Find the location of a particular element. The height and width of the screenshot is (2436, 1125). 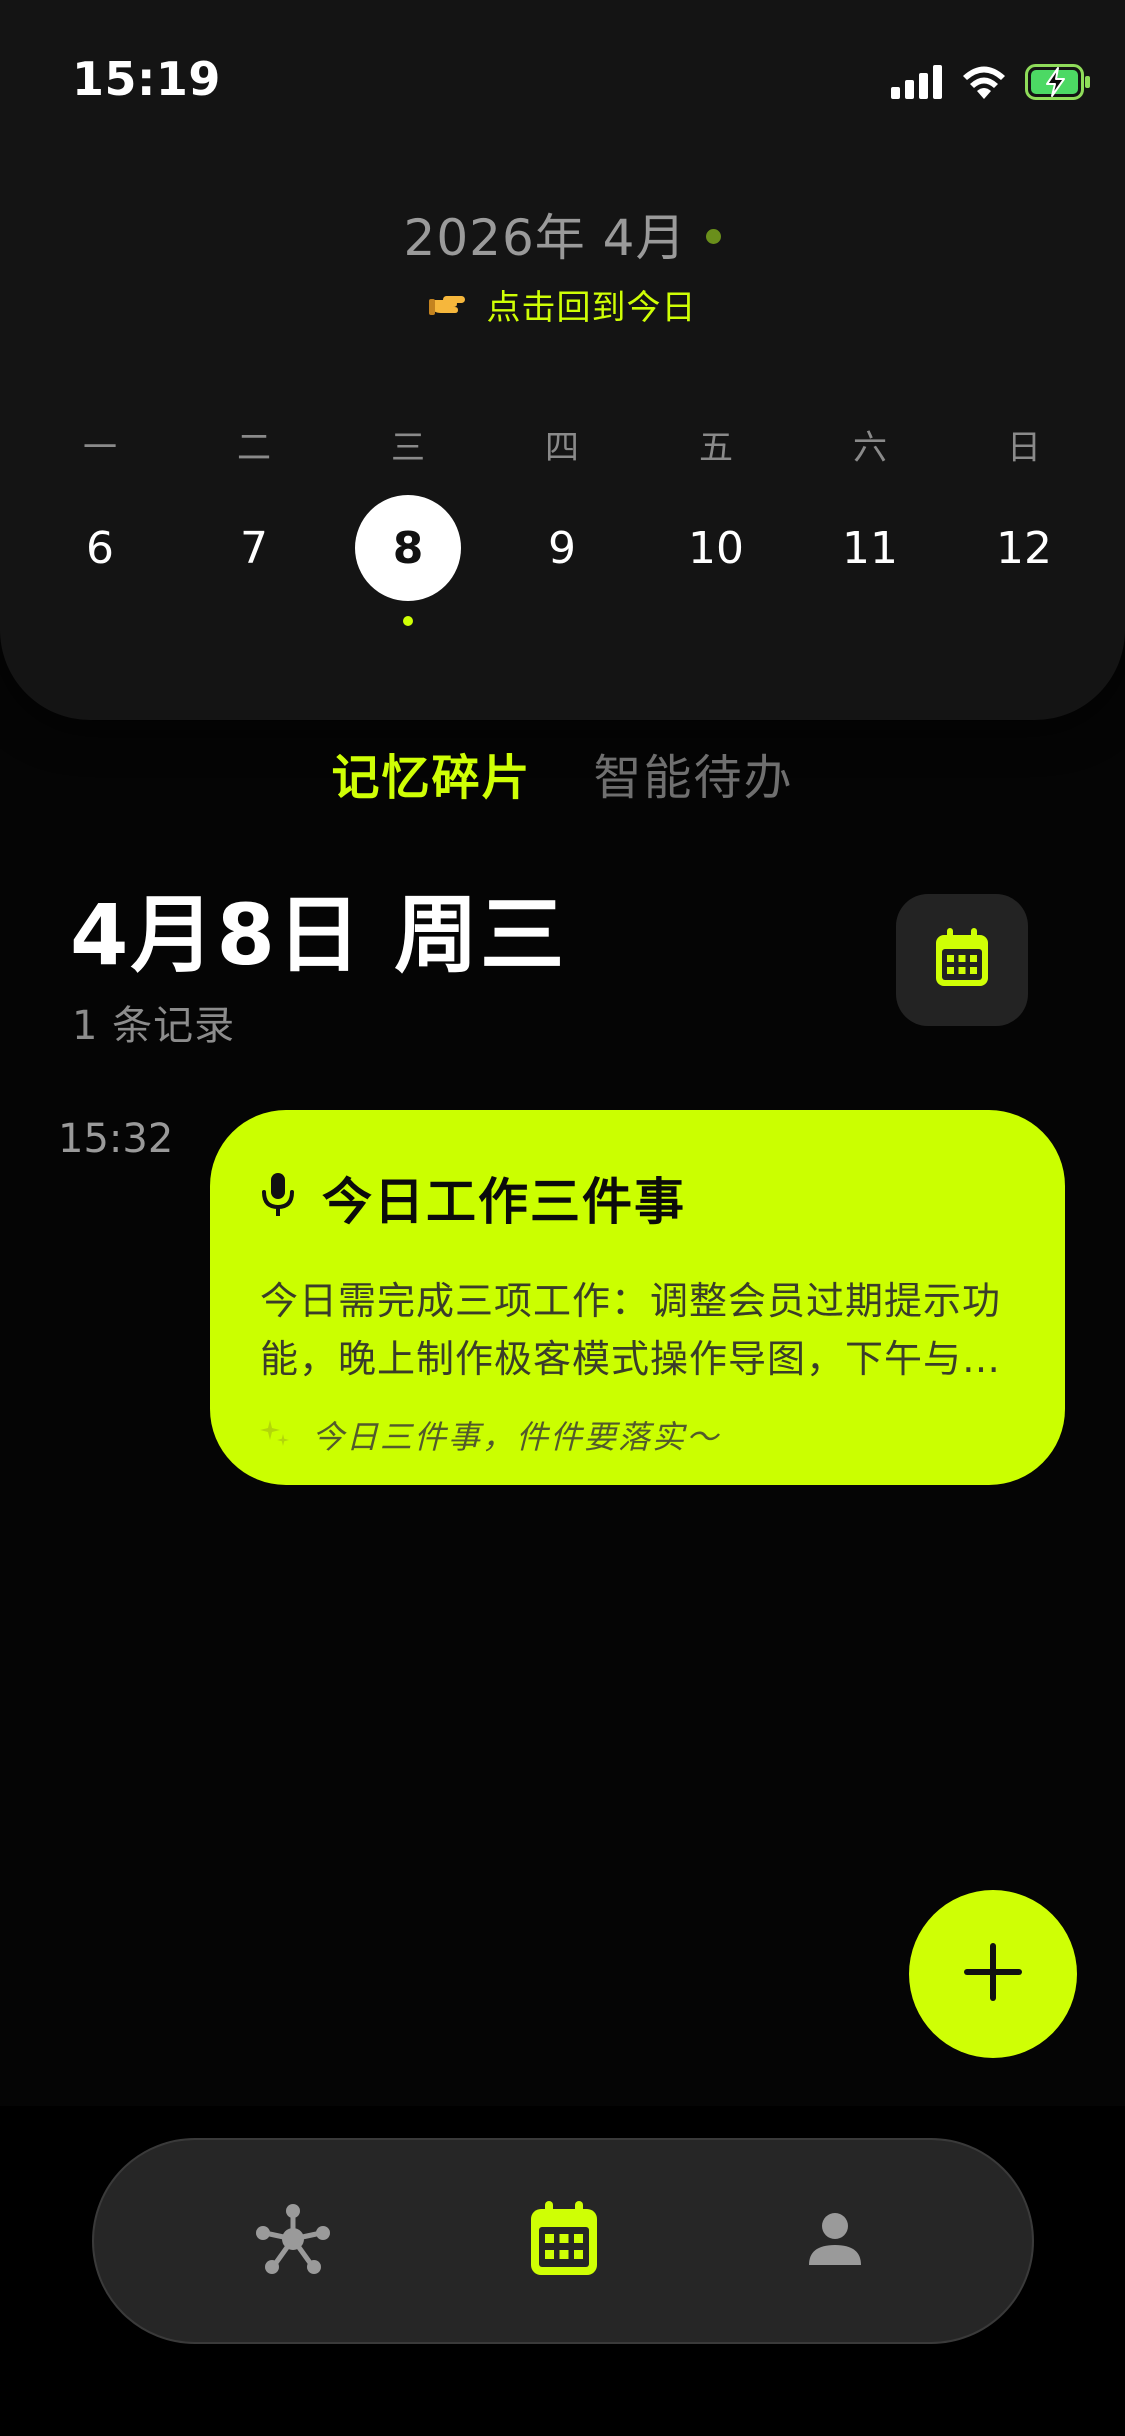

has-records-dot is located at coordinates (408, 621).